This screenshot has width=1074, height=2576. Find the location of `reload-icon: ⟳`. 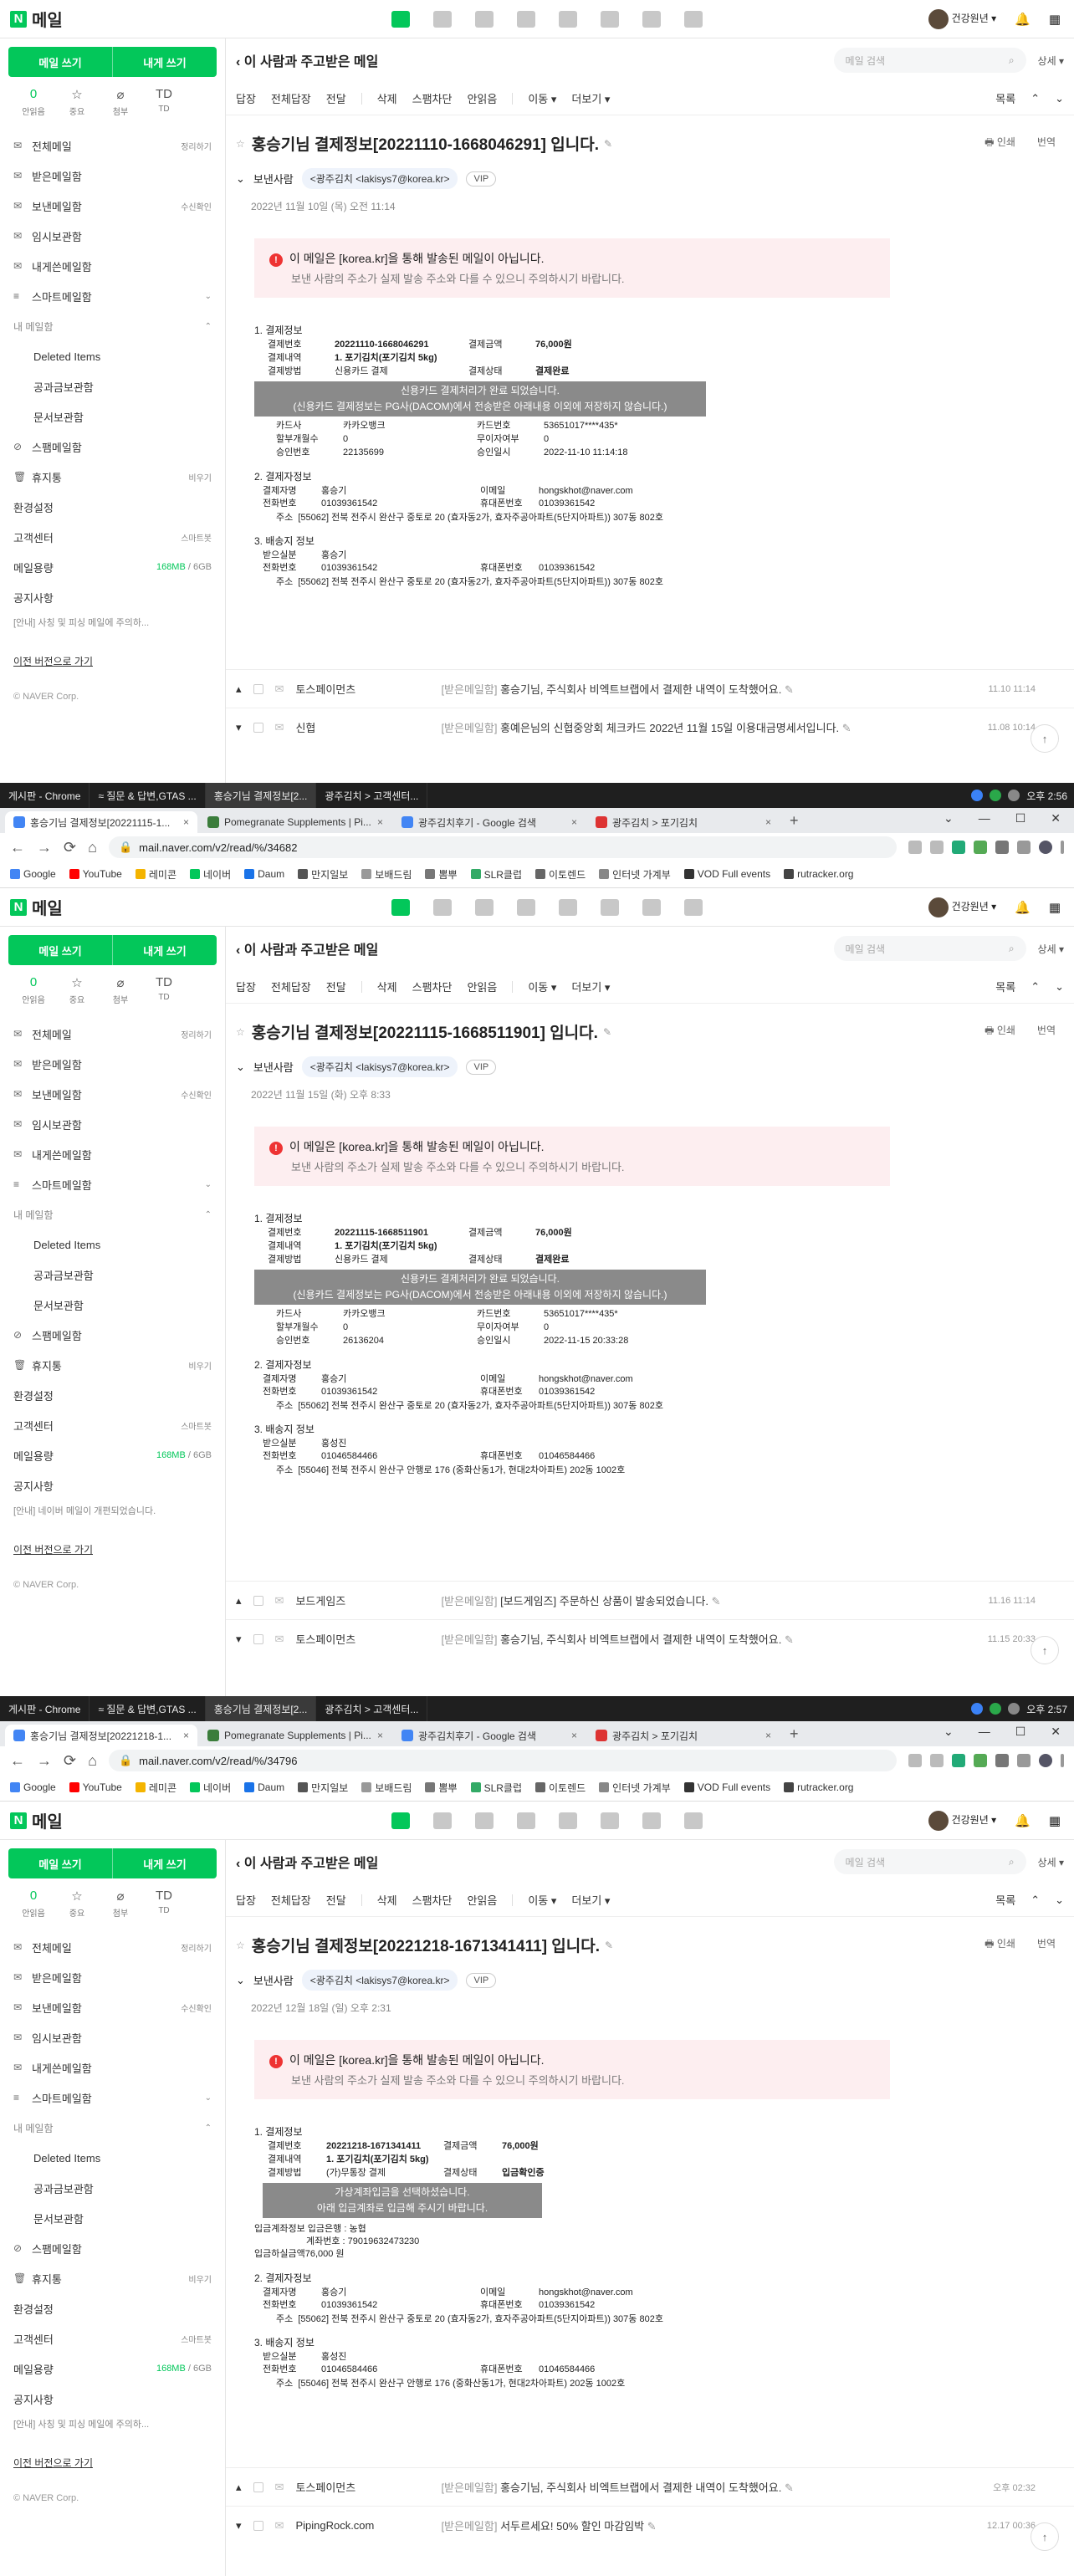

reload-icon: ⟳ is located at coordinates (70, 1761).